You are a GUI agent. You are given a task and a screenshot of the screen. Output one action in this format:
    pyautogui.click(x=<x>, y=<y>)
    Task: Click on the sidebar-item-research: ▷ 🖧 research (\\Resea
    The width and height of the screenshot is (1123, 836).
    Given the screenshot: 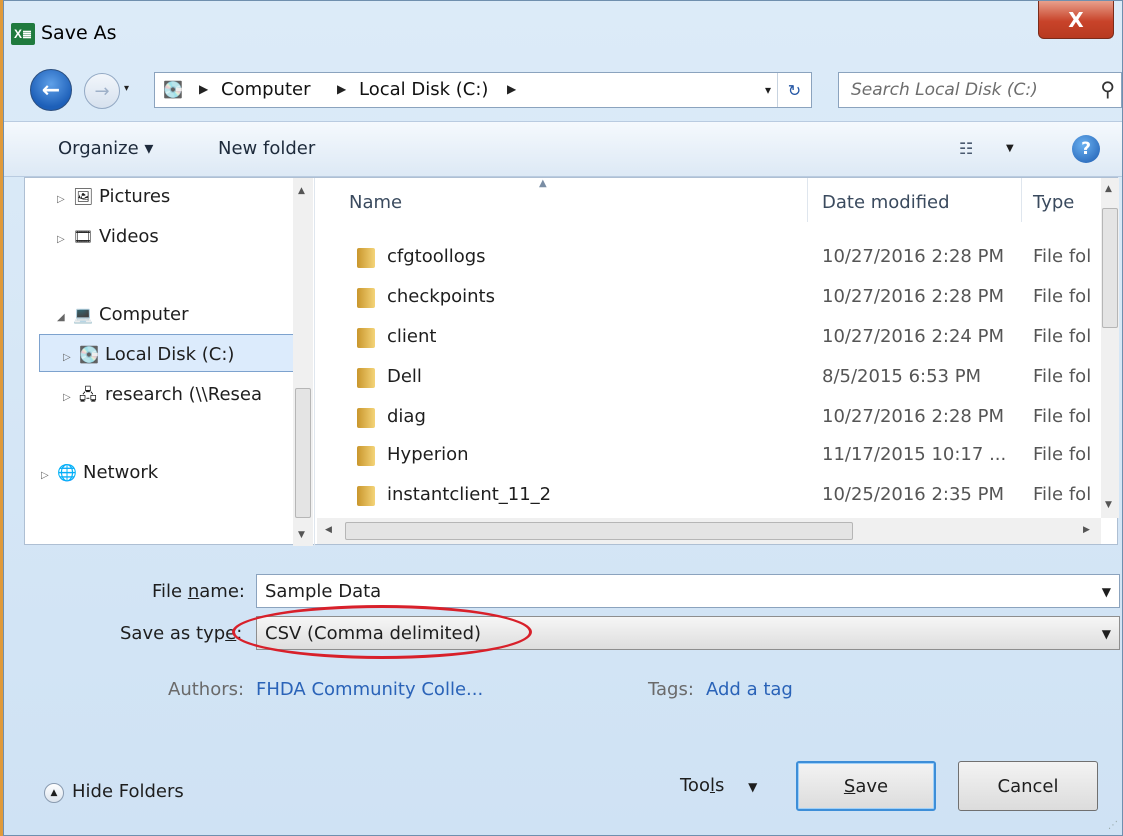 What is the action you would take?
    pyautogui.click(x=177, y=397)
    